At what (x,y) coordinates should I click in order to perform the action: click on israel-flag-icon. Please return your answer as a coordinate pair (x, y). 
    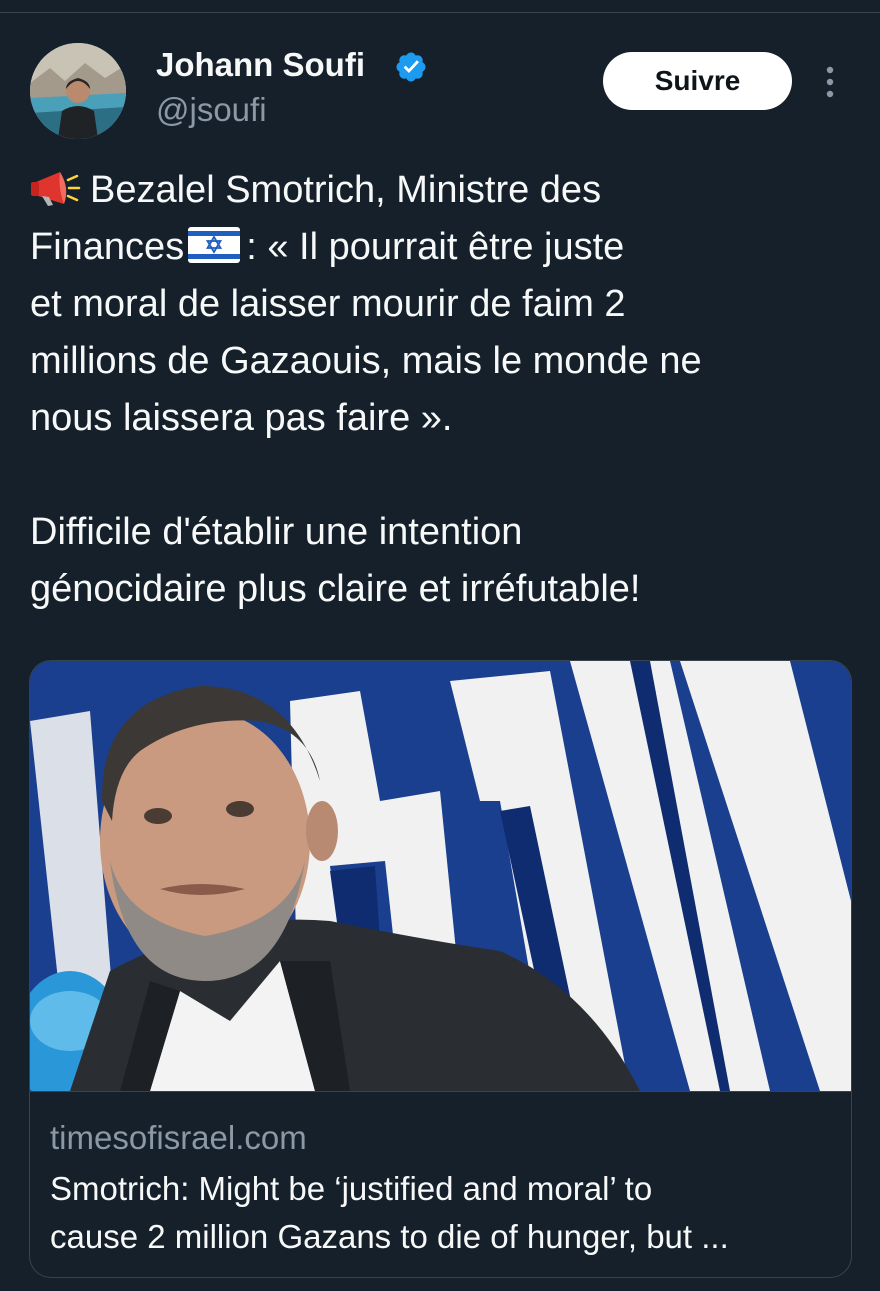
    Looking at the image, I should click on (214, 245).